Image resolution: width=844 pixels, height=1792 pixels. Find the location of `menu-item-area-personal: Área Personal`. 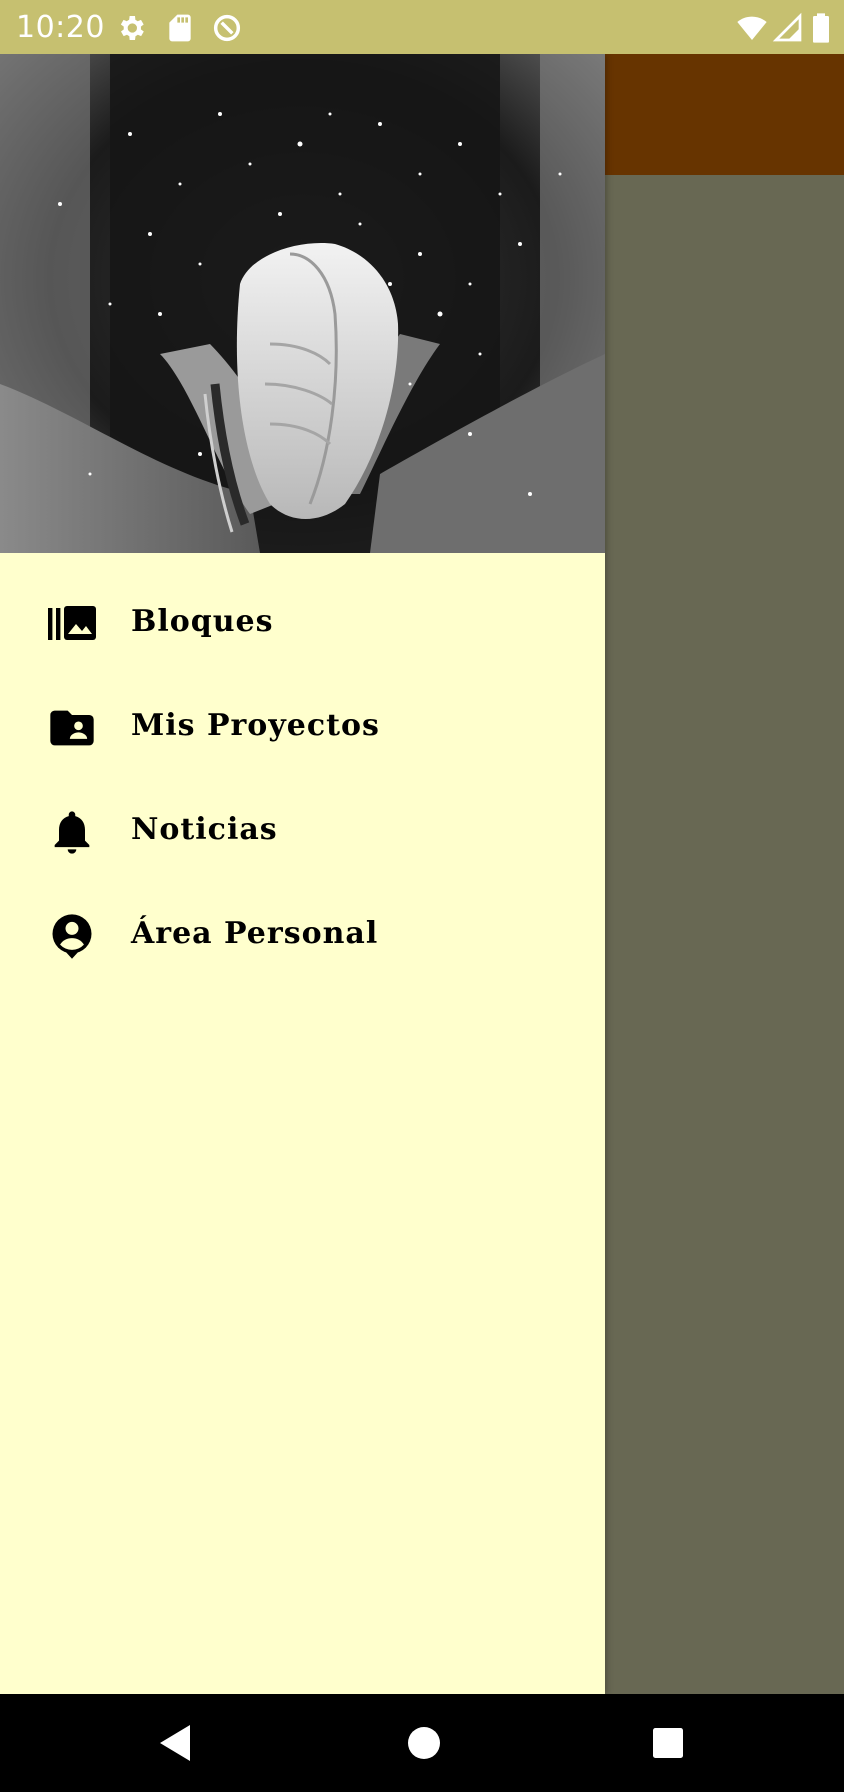

menu-item-area-personal: Área Personal is located at coordinates (302, 936).